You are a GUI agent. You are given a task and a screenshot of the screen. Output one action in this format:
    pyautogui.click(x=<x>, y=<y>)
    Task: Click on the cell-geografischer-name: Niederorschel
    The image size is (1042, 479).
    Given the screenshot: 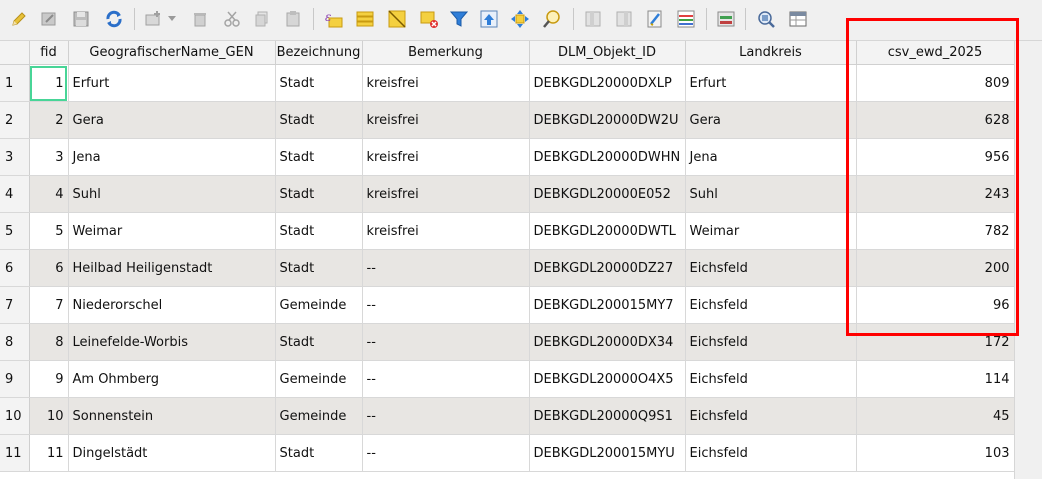 What is the action you would take?
    pyautogui.click(x=172, y=305)
    